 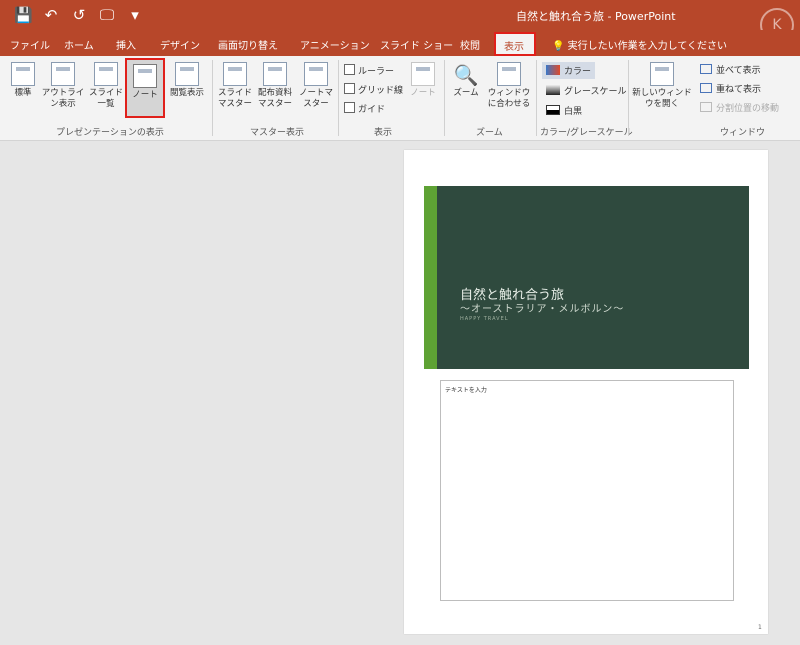 What do you see at coordinates (369, 70) in the screenshot?
I see `ruler-checkbox: ルーラー` at bounding box center [369, 70].